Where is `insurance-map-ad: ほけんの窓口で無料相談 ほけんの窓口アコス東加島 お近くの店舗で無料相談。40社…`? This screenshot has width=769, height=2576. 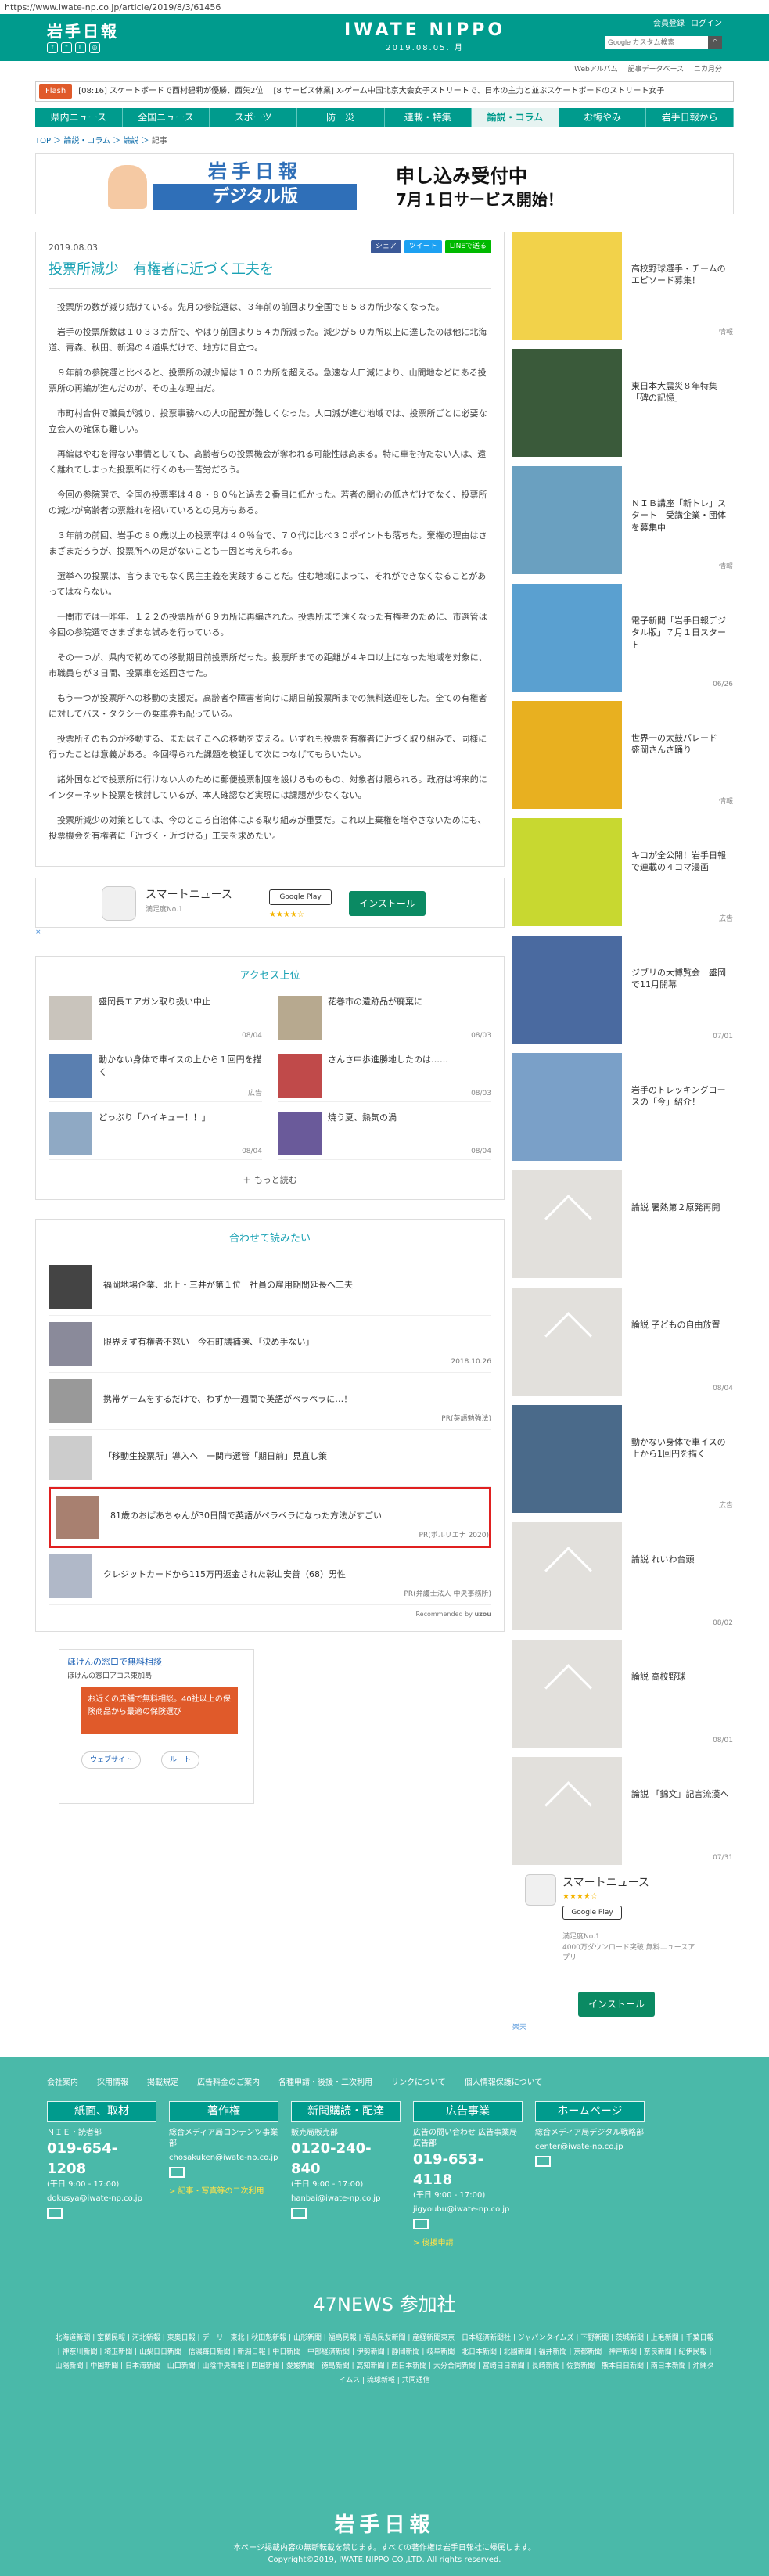 insurance-map-ad: ほけんの窓口で無料相談 ほけんの窓口アコス東加島 お近くの店舗で無料相談。40社… is located at coordinates (156, 1727).